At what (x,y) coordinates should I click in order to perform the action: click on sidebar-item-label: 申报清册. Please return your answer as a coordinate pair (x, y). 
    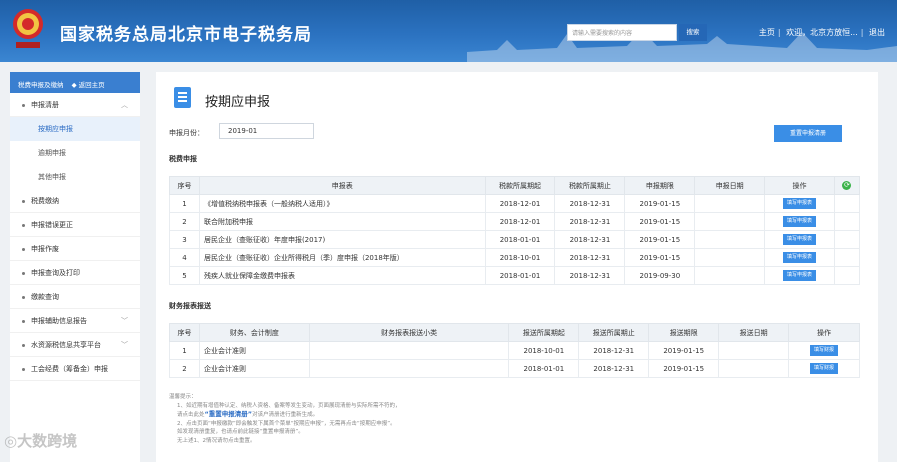
    Looking at the image, I should click on (45, 105).